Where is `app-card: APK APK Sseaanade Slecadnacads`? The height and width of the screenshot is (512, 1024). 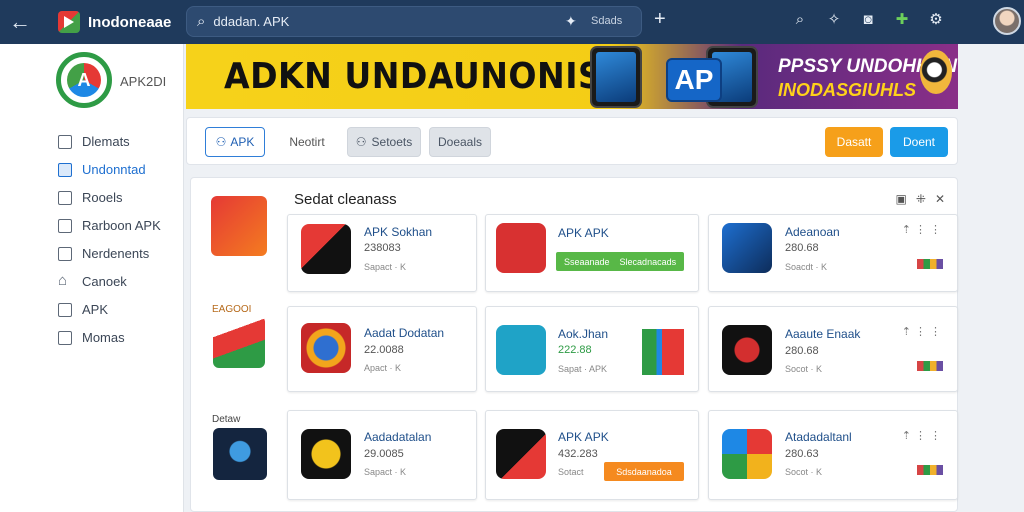
app-card: APK APK Sseaanade Slecadnacads is located at coordinates (592, 253).